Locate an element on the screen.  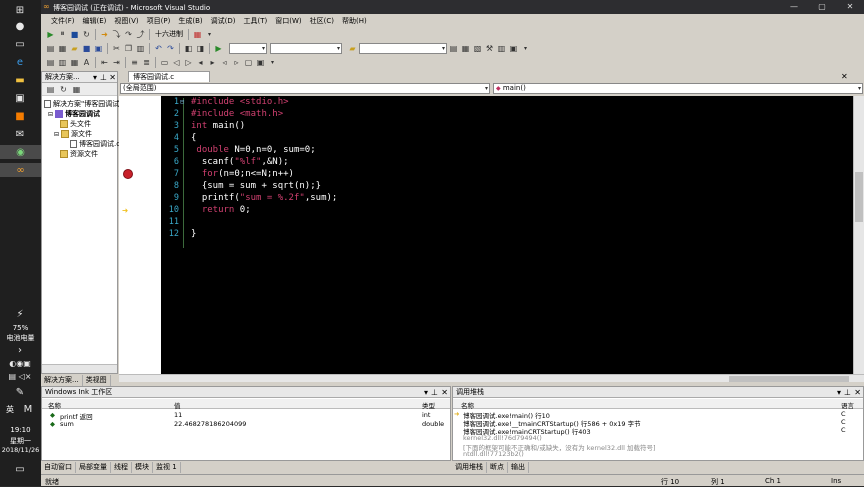
column-name: 名称 is located at coordinates (467, 405).